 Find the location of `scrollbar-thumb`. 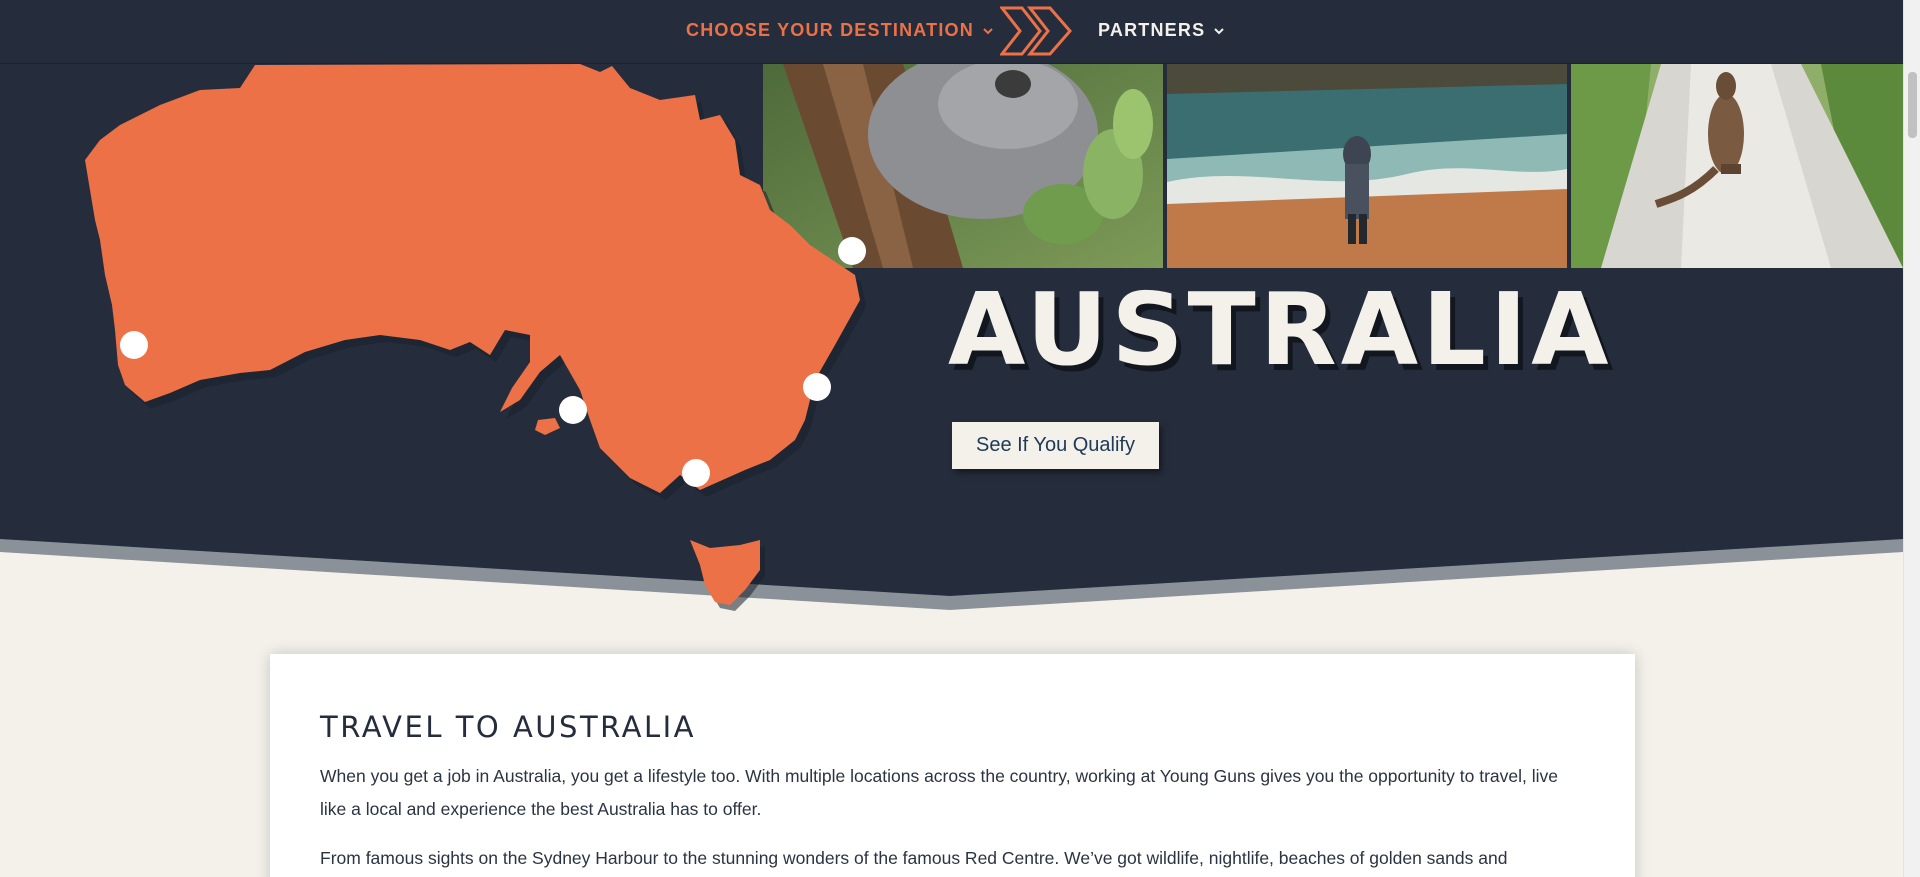

scrollbar-thumb is located at coordinates (1912, 105).